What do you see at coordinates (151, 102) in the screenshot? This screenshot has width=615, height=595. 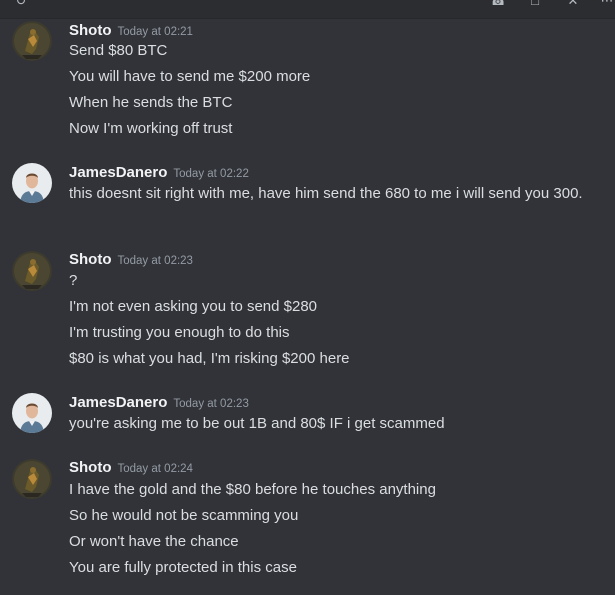 I see `message-text: When he sends the BTC` at bounding box center [151, 102].